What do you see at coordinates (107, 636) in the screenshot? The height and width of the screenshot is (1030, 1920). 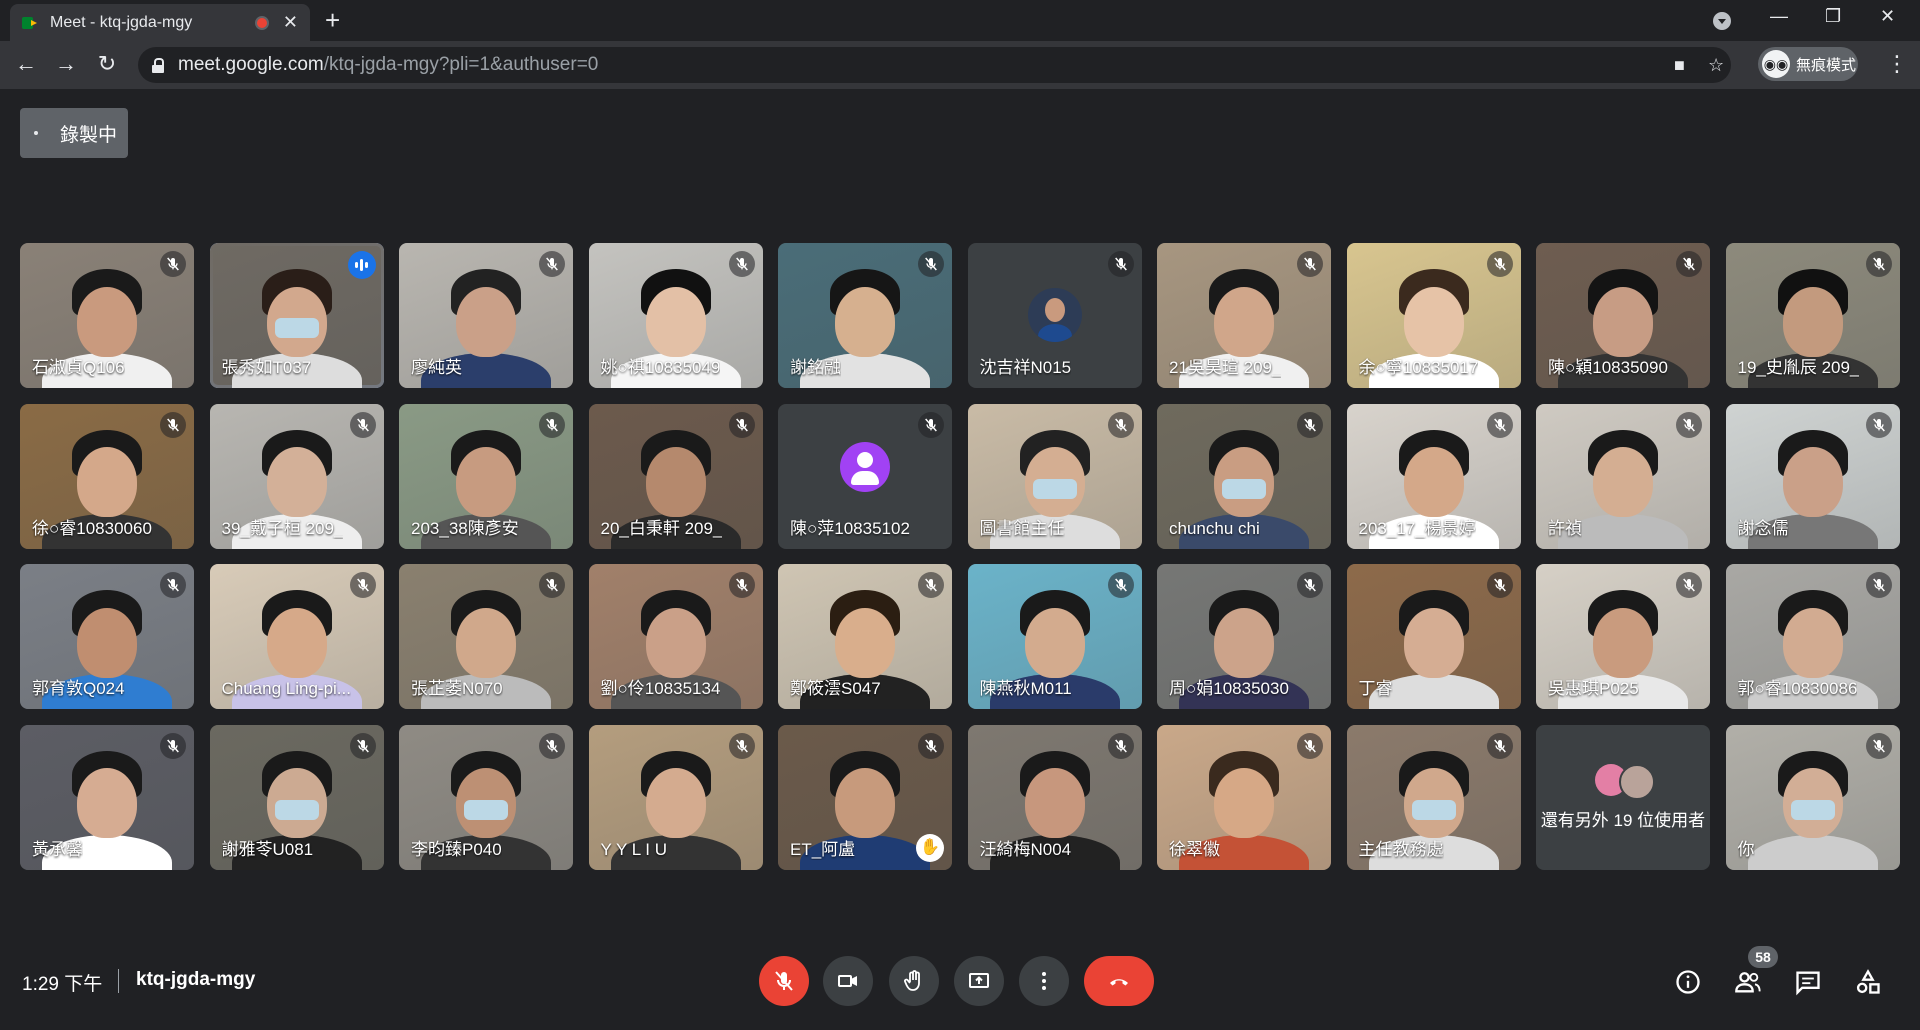 I see `participant-tile: 郭育敦Q024` at bounding box center [107, 636].